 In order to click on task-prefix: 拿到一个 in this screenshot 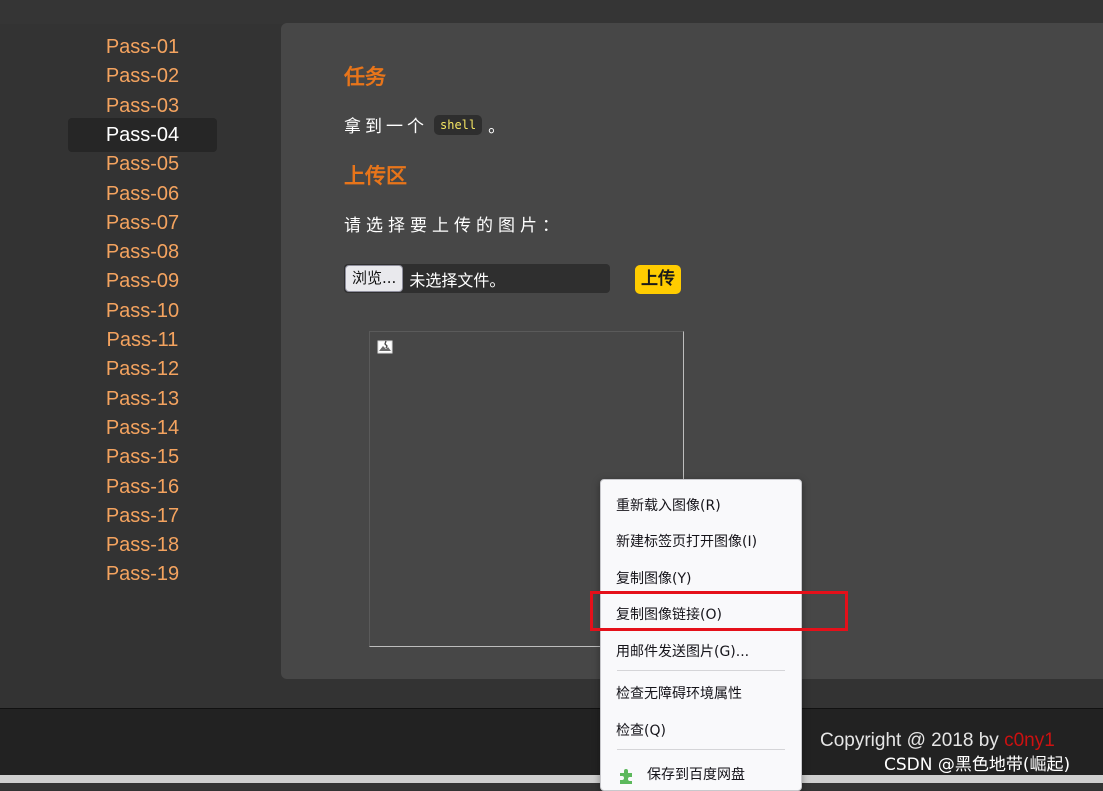, I will do `click(386, 127)`.